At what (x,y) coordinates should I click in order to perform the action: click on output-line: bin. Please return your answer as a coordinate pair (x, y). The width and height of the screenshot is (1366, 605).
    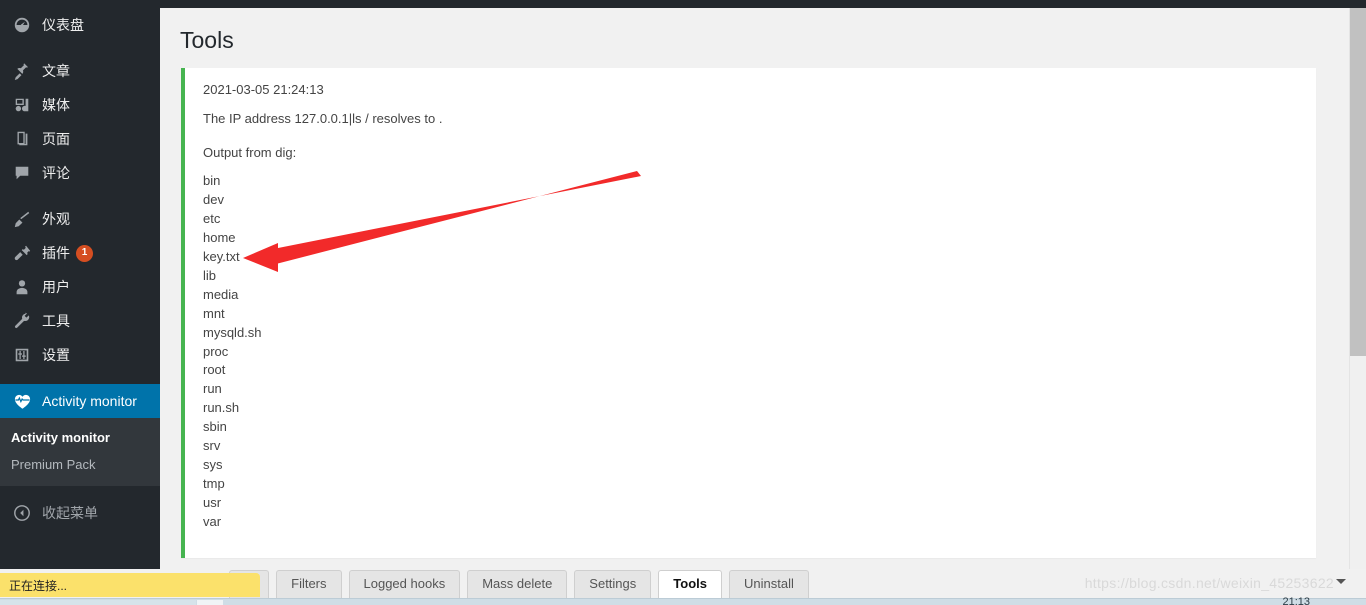
    Looking at the image, I should click on (212, 181).